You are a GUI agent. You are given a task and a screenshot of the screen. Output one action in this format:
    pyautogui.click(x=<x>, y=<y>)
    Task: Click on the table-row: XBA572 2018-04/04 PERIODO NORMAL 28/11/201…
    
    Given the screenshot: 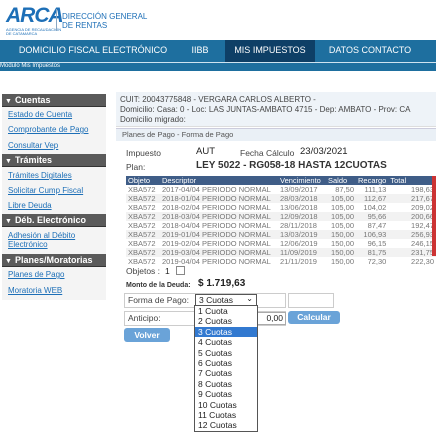 What is the action you would take?
    pyautogui.click(x=281, y=225)
    